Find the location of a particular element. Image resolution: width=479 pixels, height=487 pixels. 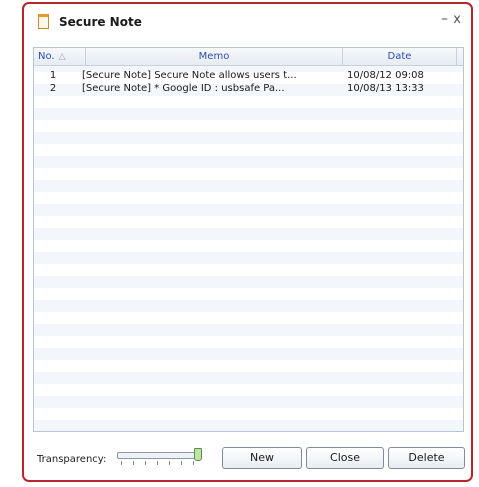

sort-ascending-icon: △ is located at coordinates (62, 57).